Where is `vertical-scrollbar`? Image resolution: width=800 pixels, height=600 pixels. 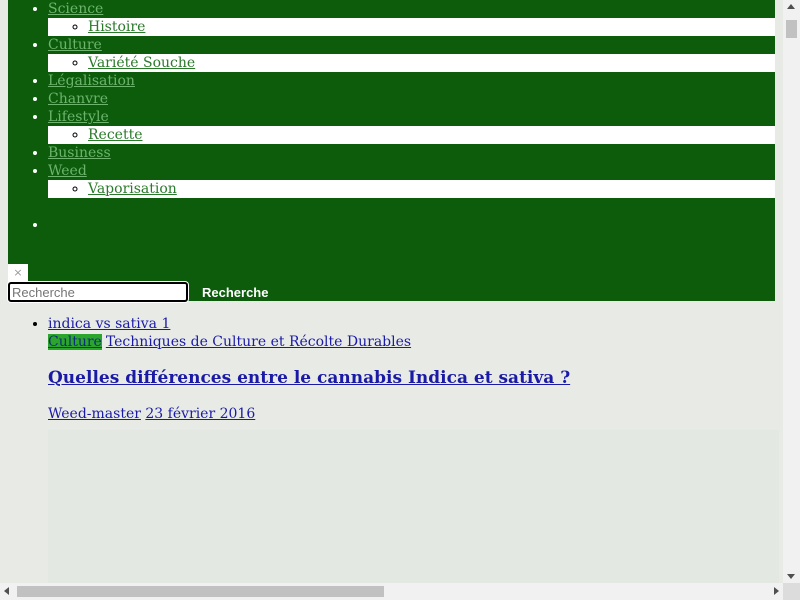 vertical-scrollbar is located at coordinates (791, 291).